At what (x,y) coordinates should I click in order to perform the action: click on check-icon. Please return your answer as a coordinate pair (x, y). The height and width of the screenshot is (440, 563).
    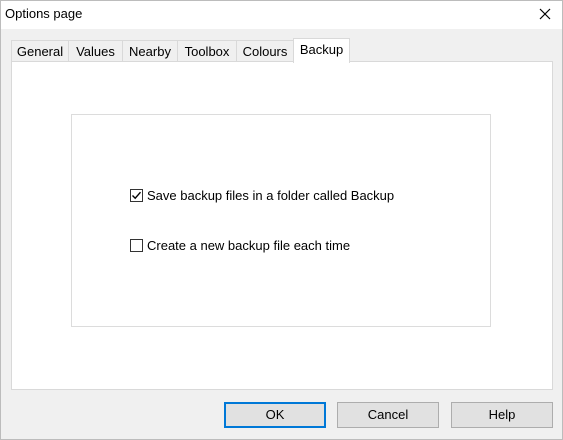
    Looking at the image, I should click on (137, 195).